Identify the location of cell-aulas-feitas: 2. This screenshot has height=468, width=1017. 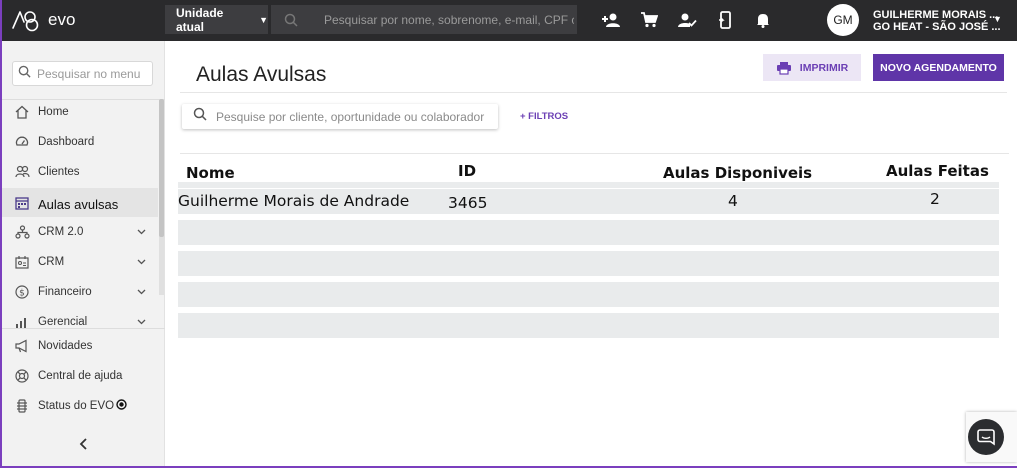
(935, 199).